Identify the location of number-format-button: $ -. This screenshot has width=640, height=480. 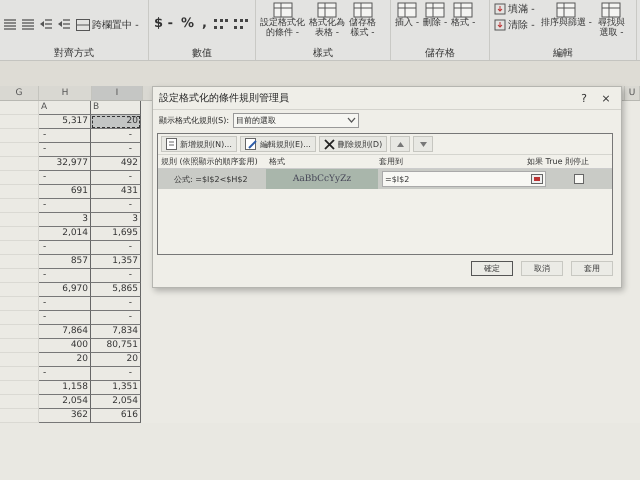
(163, 23).